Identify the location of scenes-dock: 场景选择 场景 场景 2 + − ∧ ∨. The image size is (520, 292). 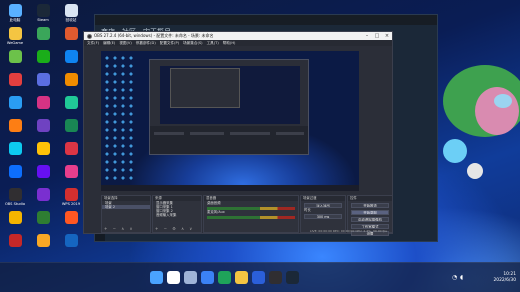
(126, 214).